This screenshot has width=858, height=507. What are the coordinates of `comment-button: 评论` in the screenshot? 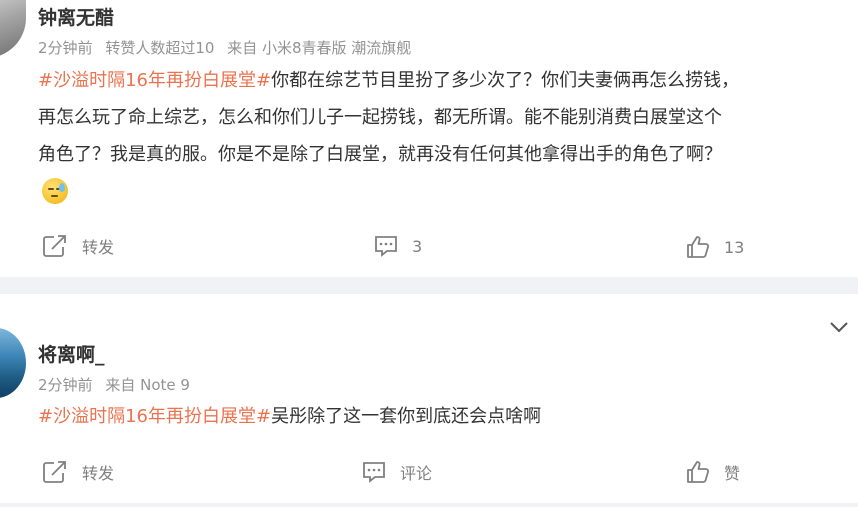 It's located at (397, 472).